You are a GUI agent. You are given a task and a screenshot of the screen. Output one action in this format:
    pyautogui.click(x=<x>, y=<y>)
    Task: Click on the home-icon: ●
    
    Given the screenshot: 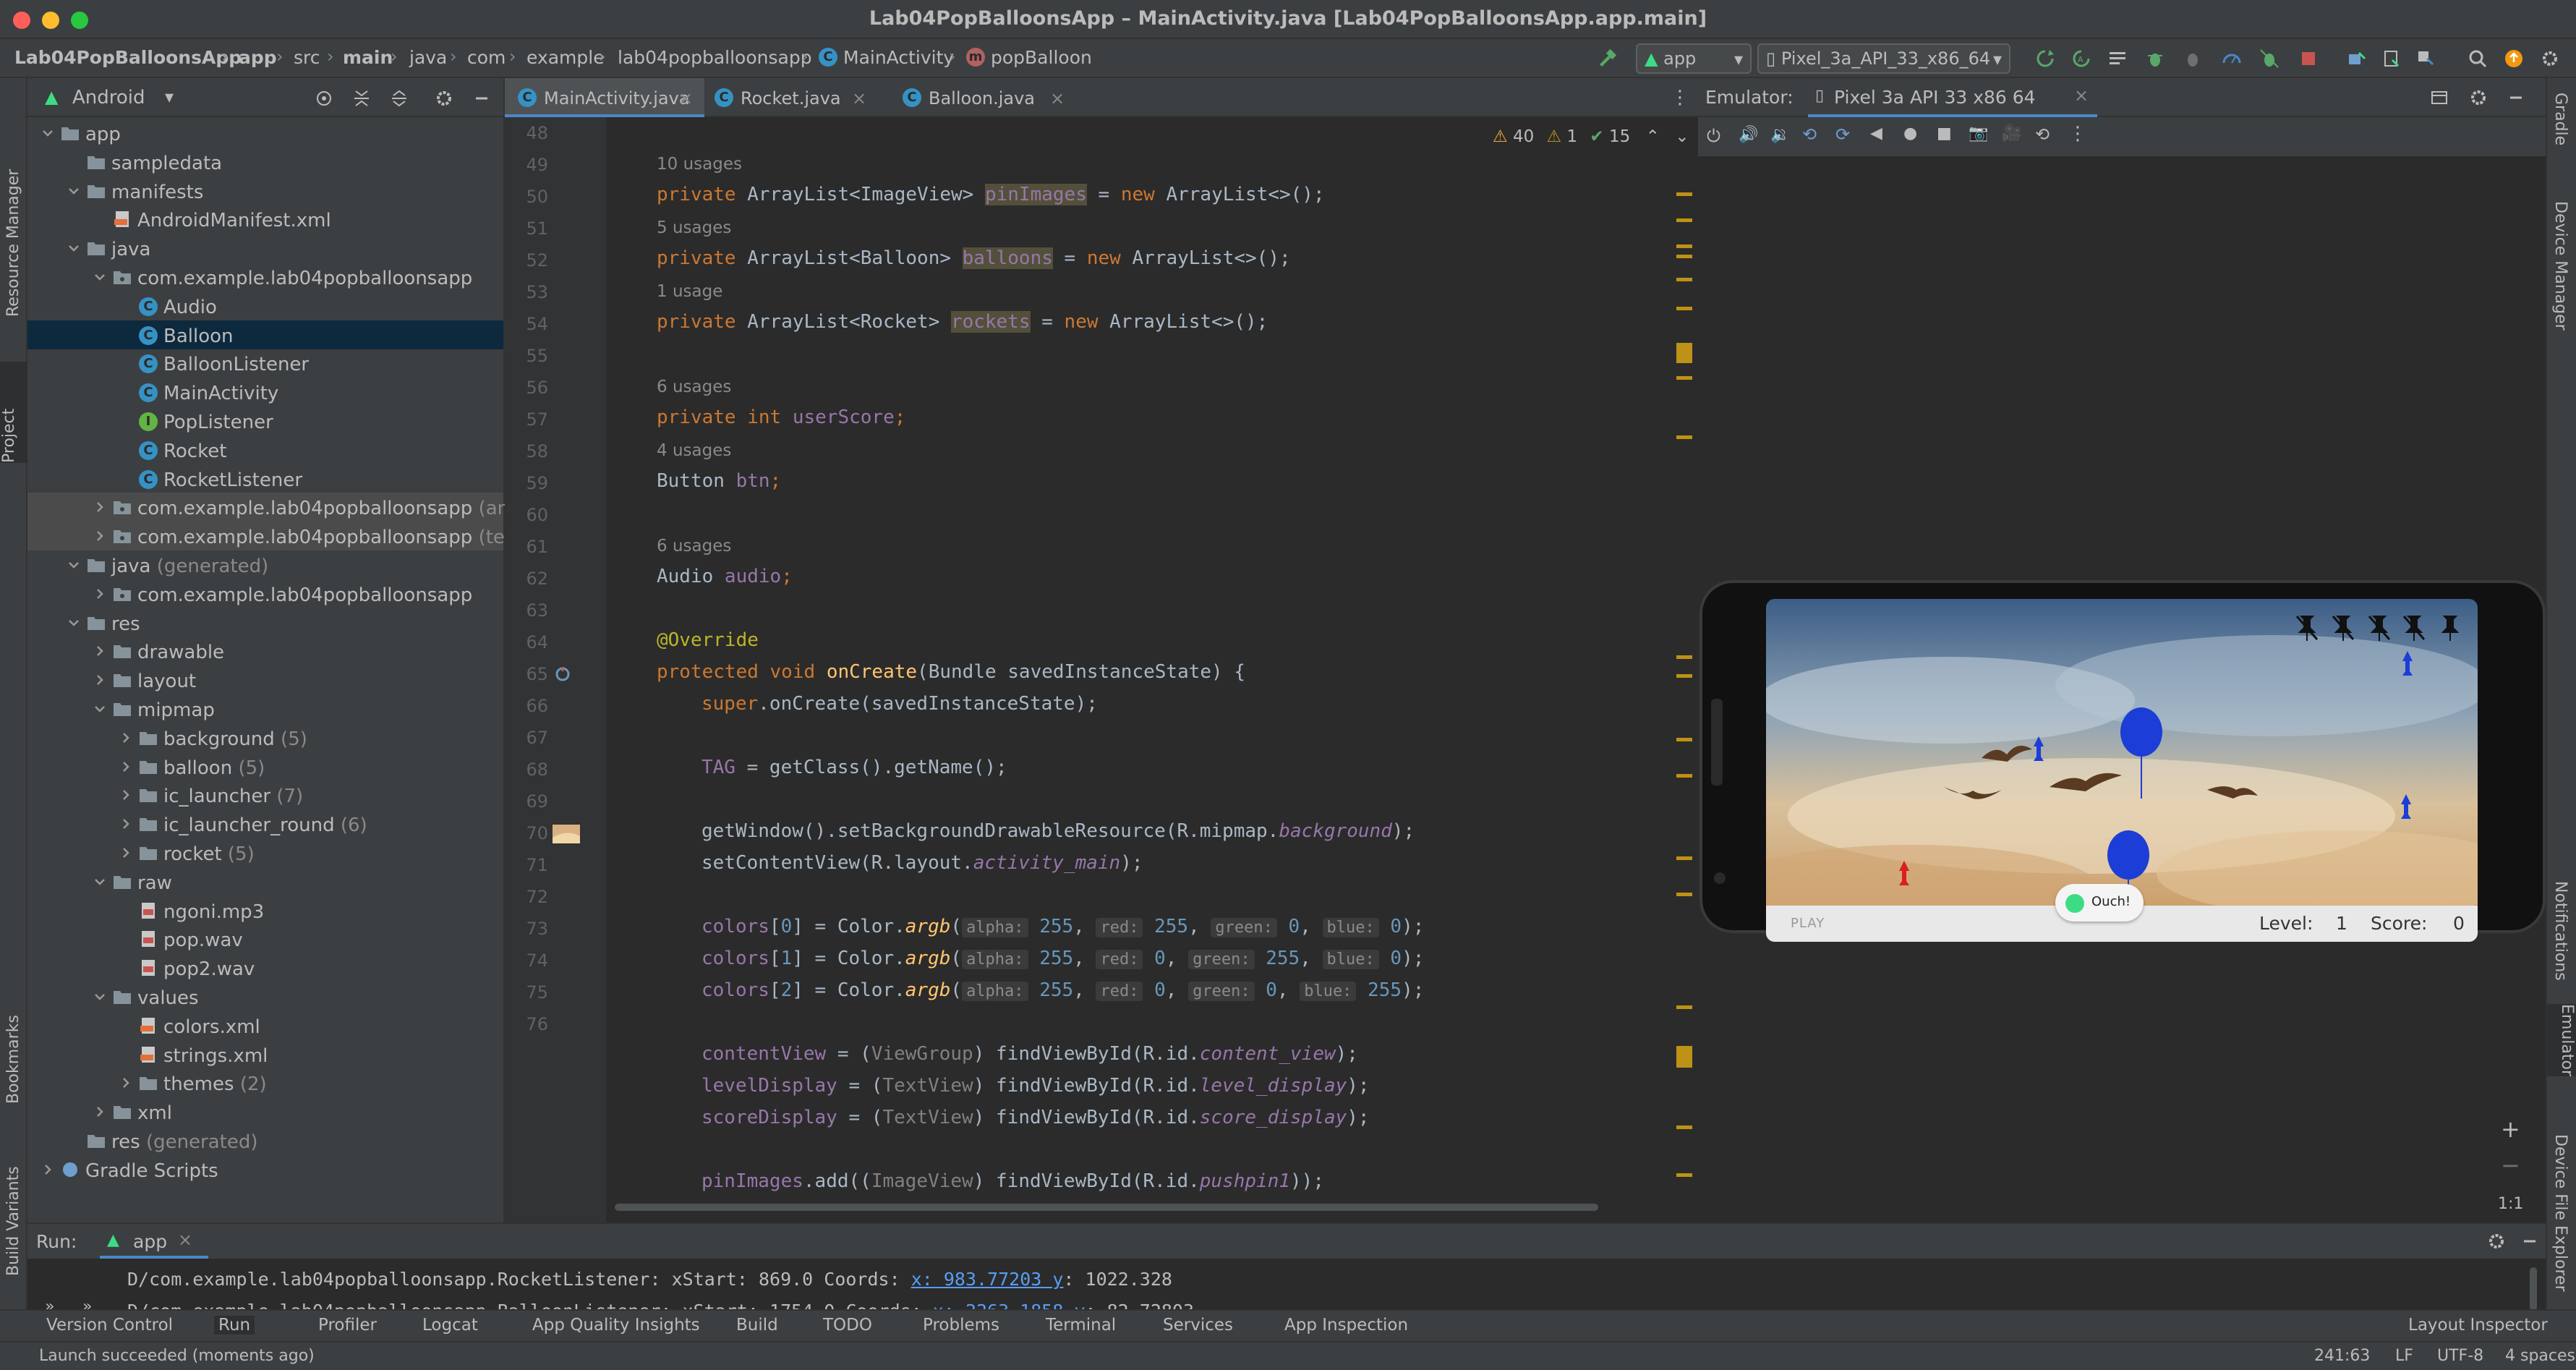 What is the action you would take?
    pyautogui.click(x=1910, y=133)
    